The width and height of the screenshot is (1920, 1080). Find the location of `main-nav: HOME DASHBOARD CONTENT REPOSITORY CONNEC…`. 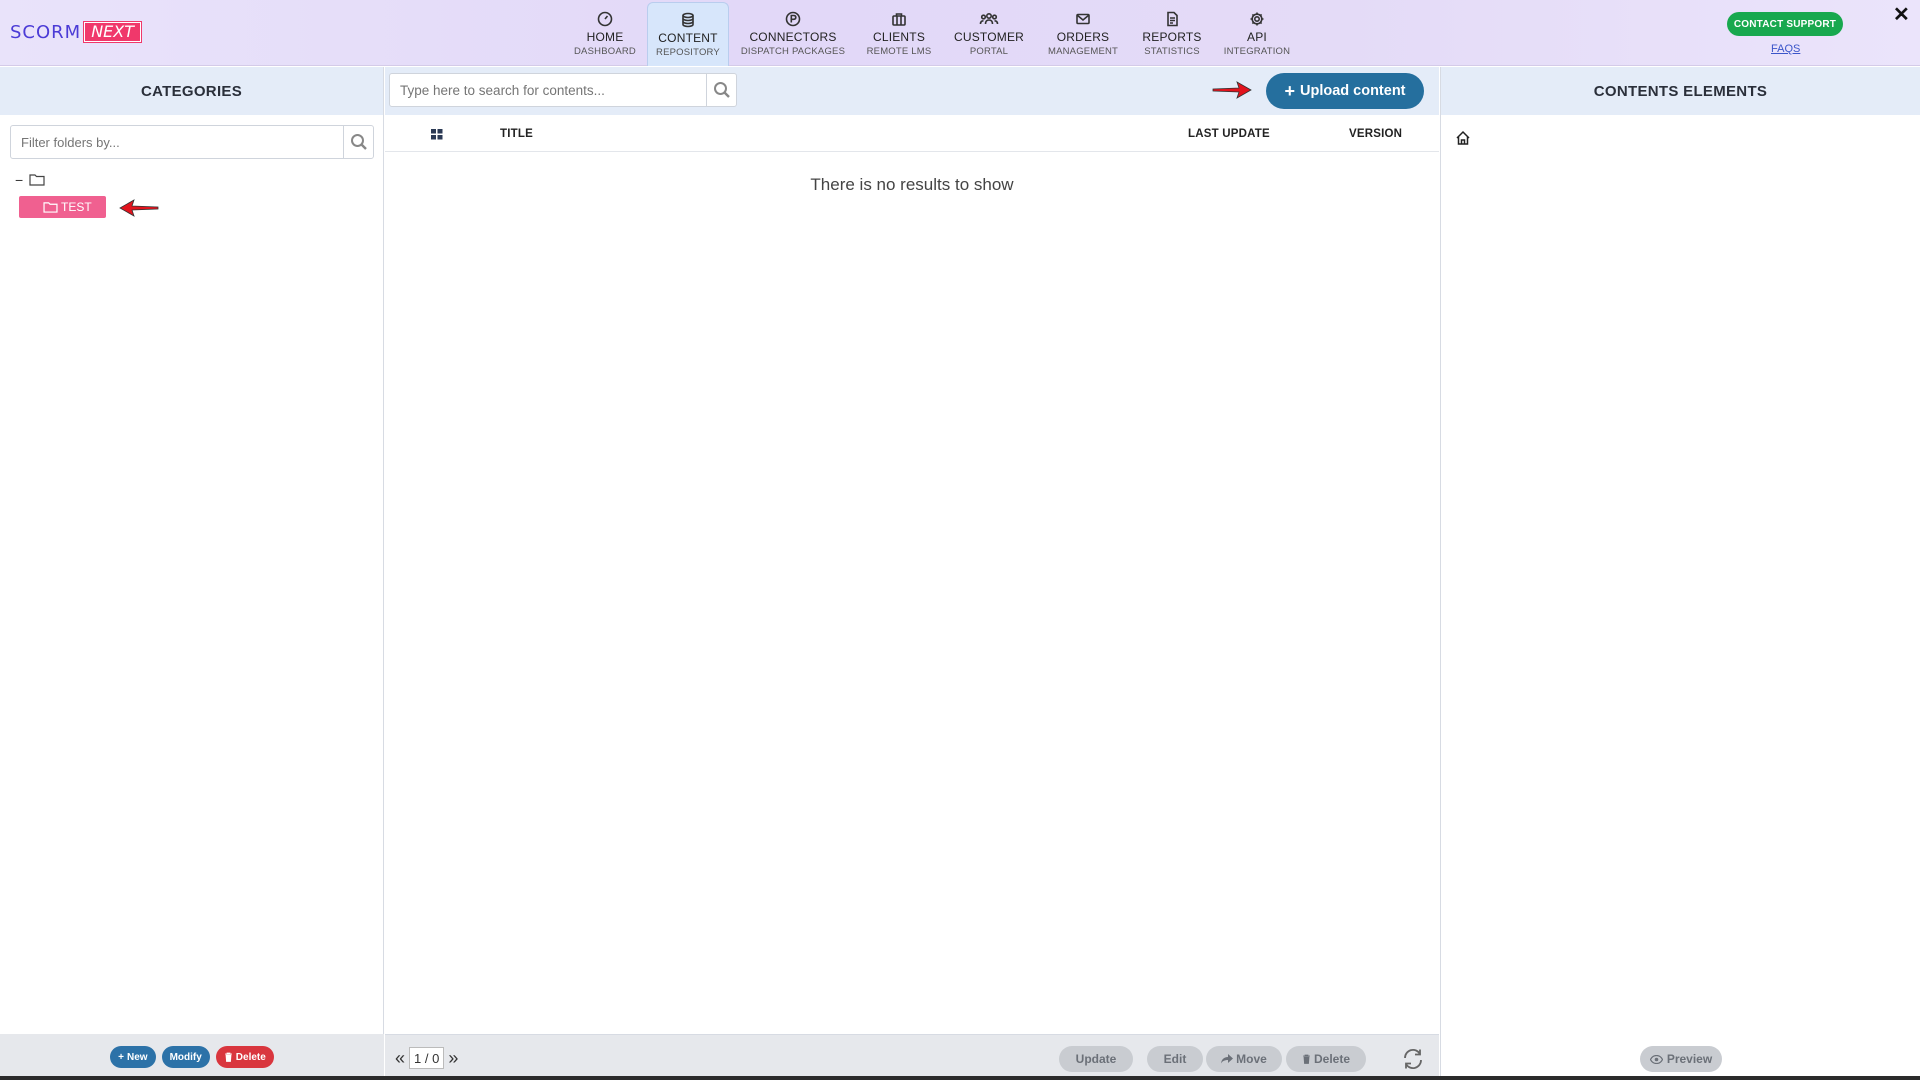

main-nav: HOME DASHBOARD CONTENT REPOSITORY CONNEC… is located at coordinates (931, 34).